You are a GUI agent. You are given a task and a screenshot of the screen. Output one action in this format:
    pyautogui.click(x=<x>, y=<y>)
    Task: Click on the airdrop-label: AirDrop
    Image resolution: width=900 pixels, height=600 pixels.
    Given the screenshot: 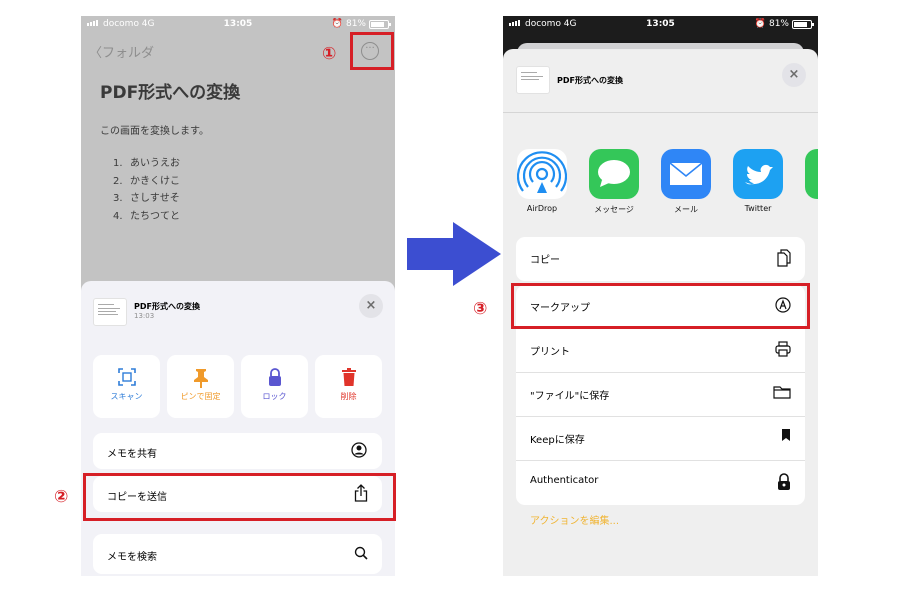 What is the action you would take?
    pyautogui.click(x=542, y=208)
    